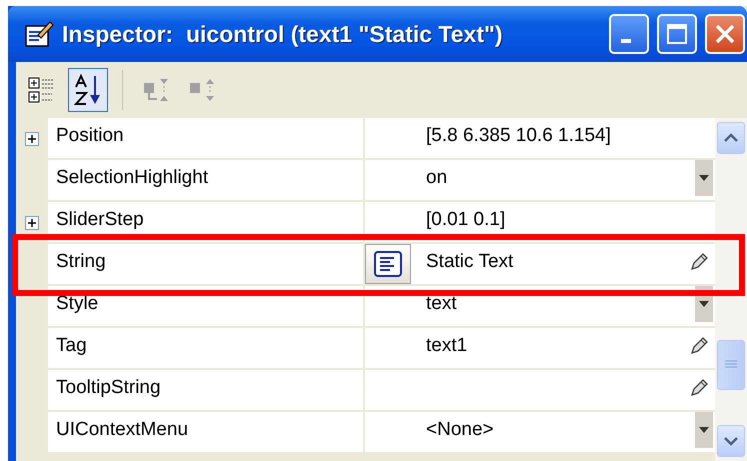 Image resolution: width=747 pixels, height=461 pixels. Describe the element at coordinates (518, 135) in the screenshot. I see `property-value: [5.8 6.385 10.6 1.154]` at that location.